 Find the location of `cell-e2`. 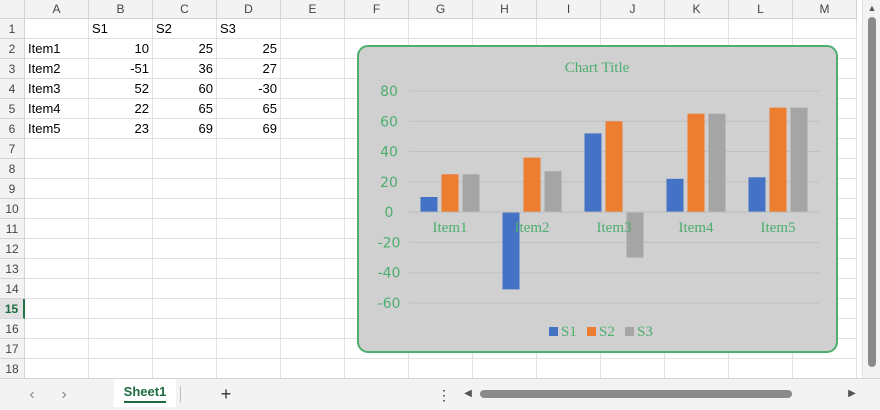

cell-e2 is located at coordinates (313, 49).